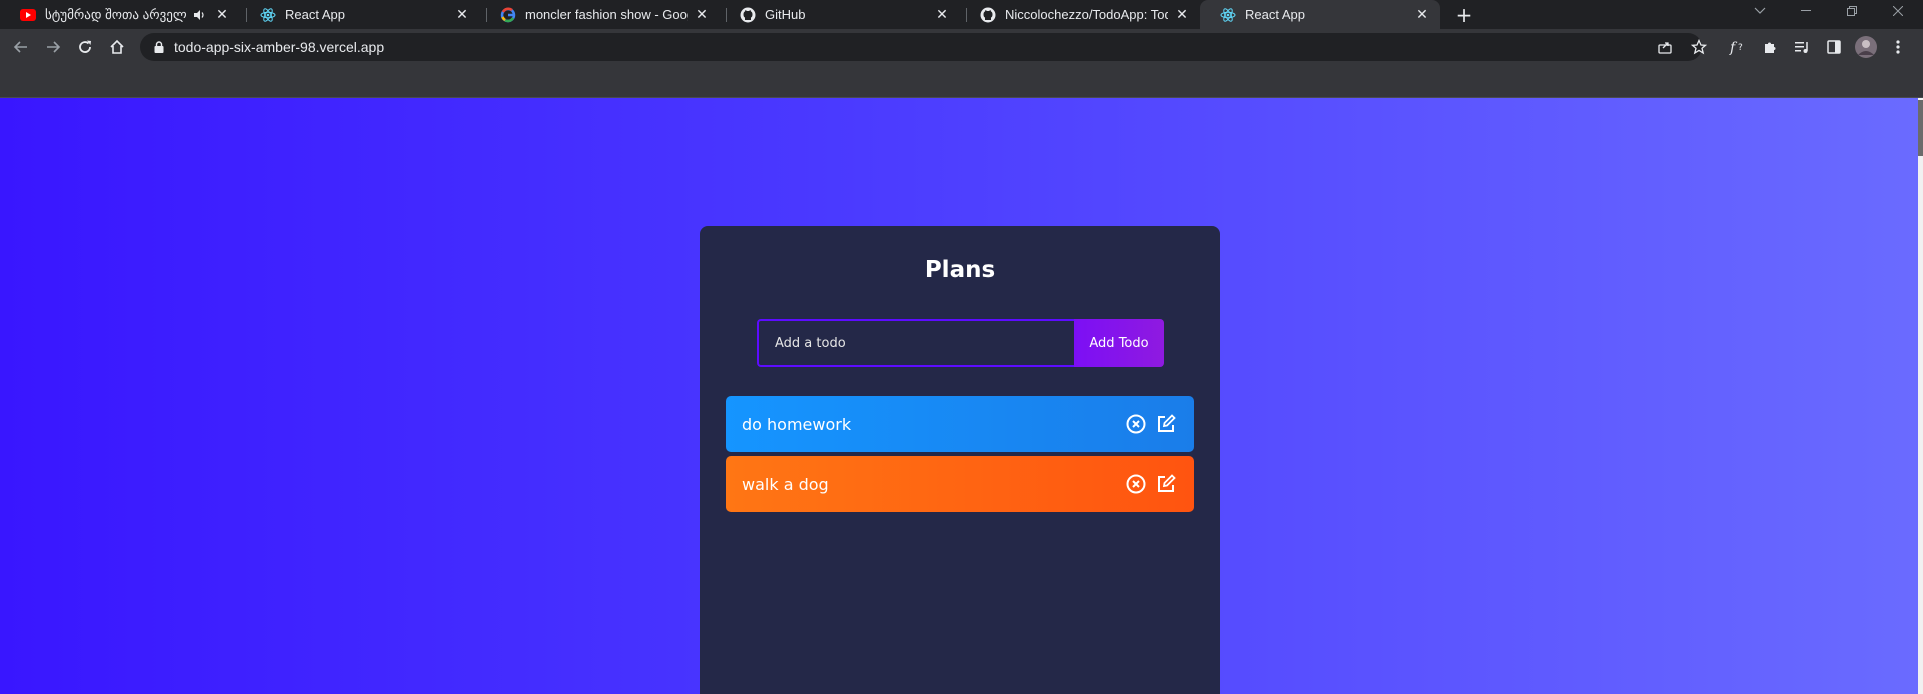  I want to click on share-icon, so click(1665, 47).